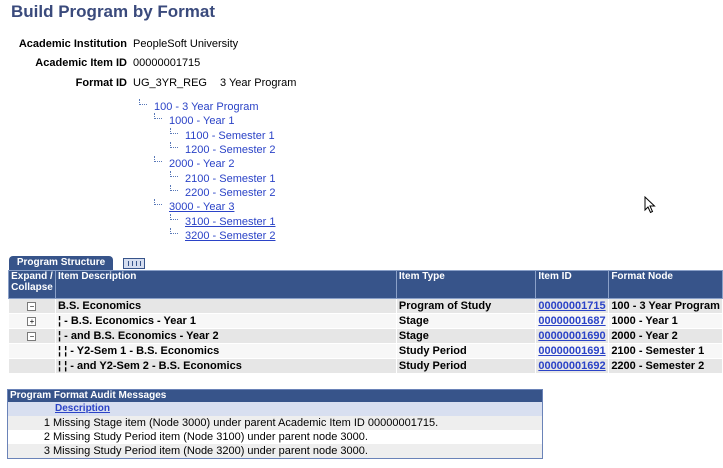  What do you see at coordinates (167, 63) in the screenshot?
I see `academic-item-id-value: 00000001715` at bounding box center [167, 63].